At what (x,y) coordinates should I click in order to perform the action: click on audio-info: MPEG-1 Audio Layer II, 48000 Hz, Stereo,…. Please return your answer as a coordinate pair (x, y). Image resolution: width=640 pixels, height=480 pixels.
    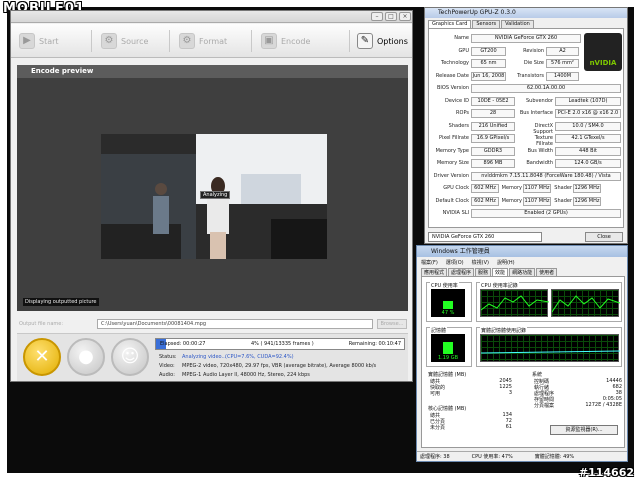
    Looking at the image, I should click on (246, 375).